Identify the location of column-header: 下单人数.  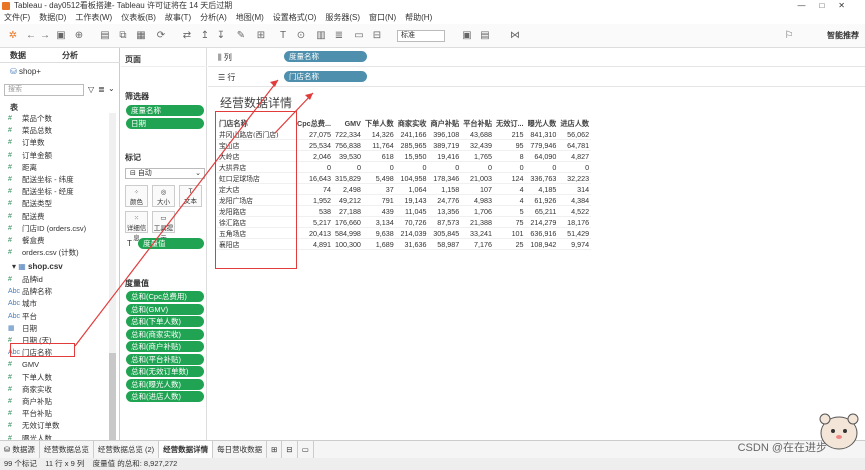
(379, 123).